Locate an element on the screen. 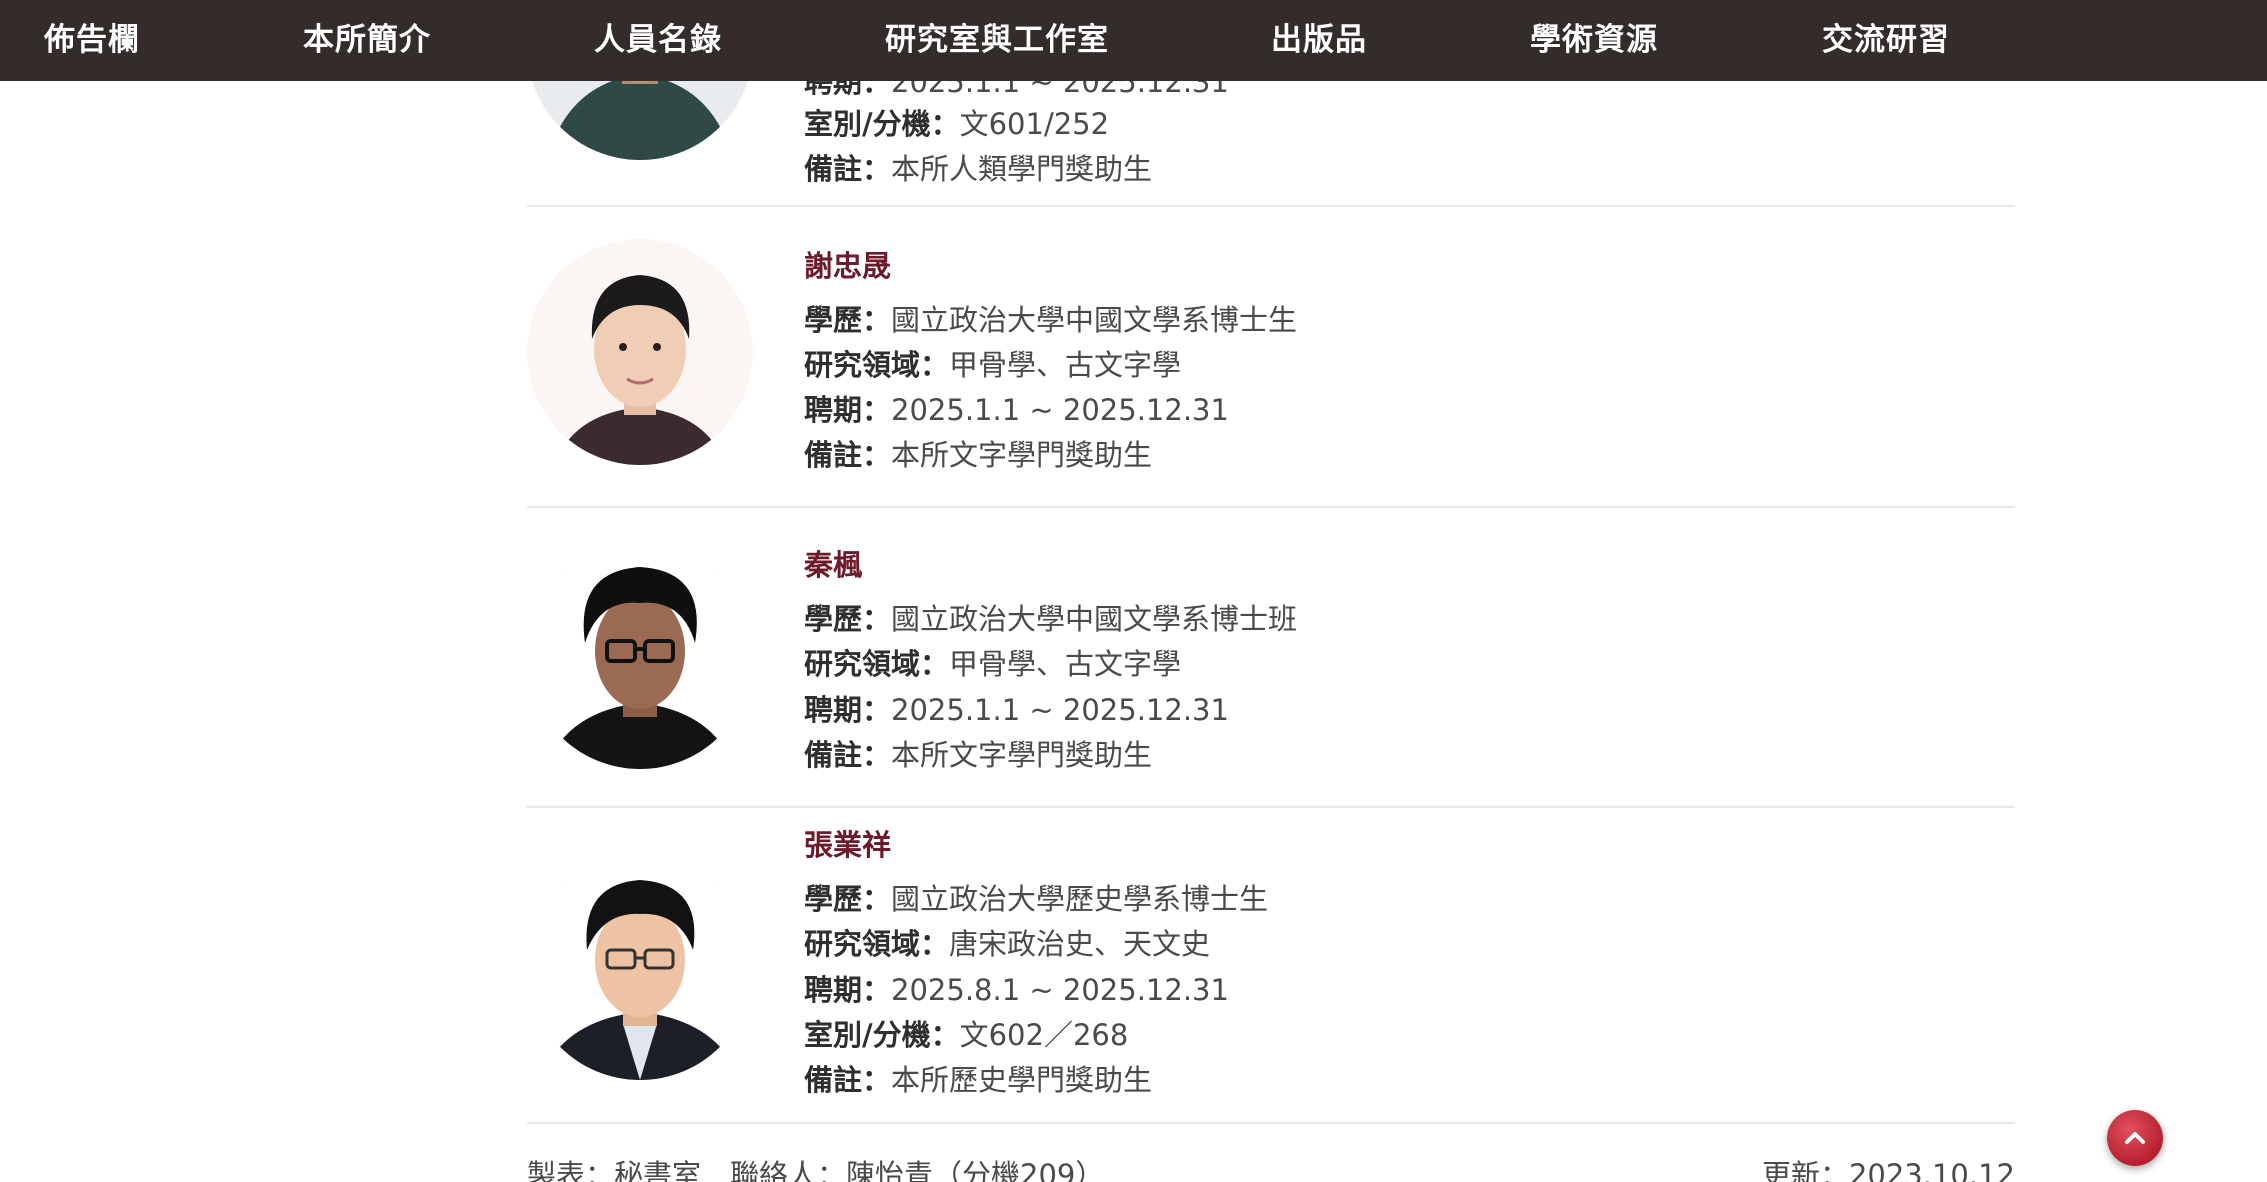 Image resolution: width=2267 pixels, height=1182 pixels. education-field: 學歷：國立政治大學中國文學系博士生 is located at coordinates (1051, 320).